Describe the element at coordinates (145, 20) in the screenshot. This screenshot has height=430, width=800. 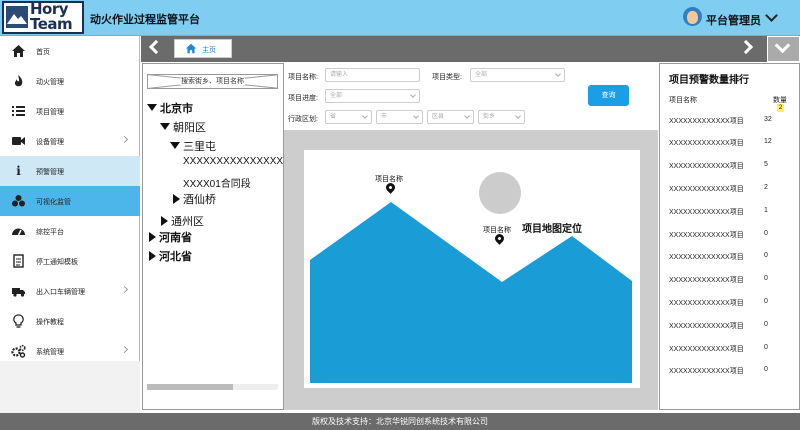
I see `app-title: 动火作业过程监管平台` at that location.